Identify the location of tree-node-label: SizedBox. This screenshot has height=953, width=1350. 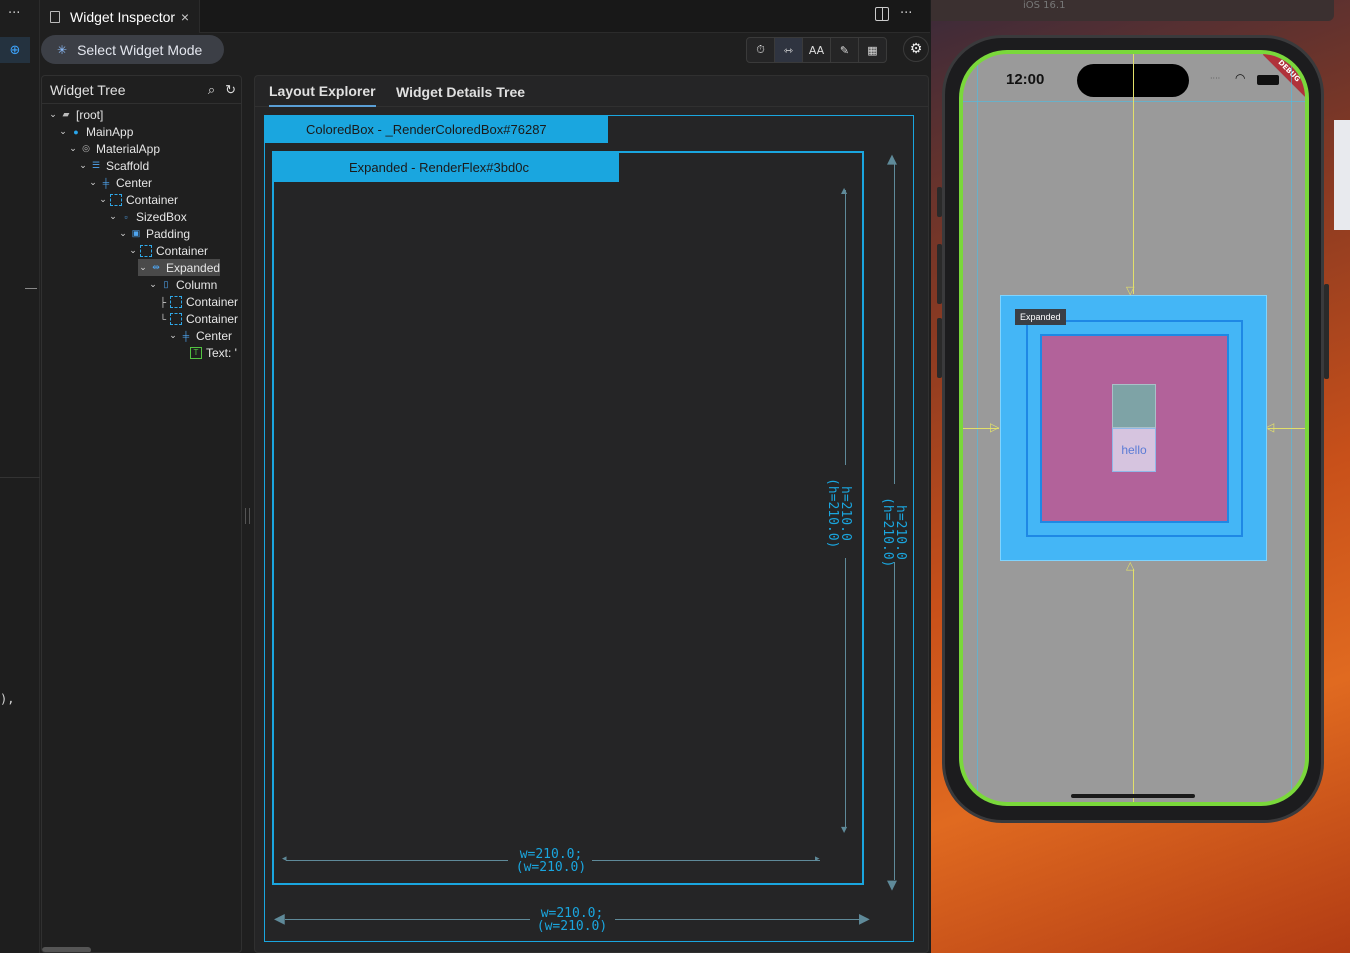
(161, 216).